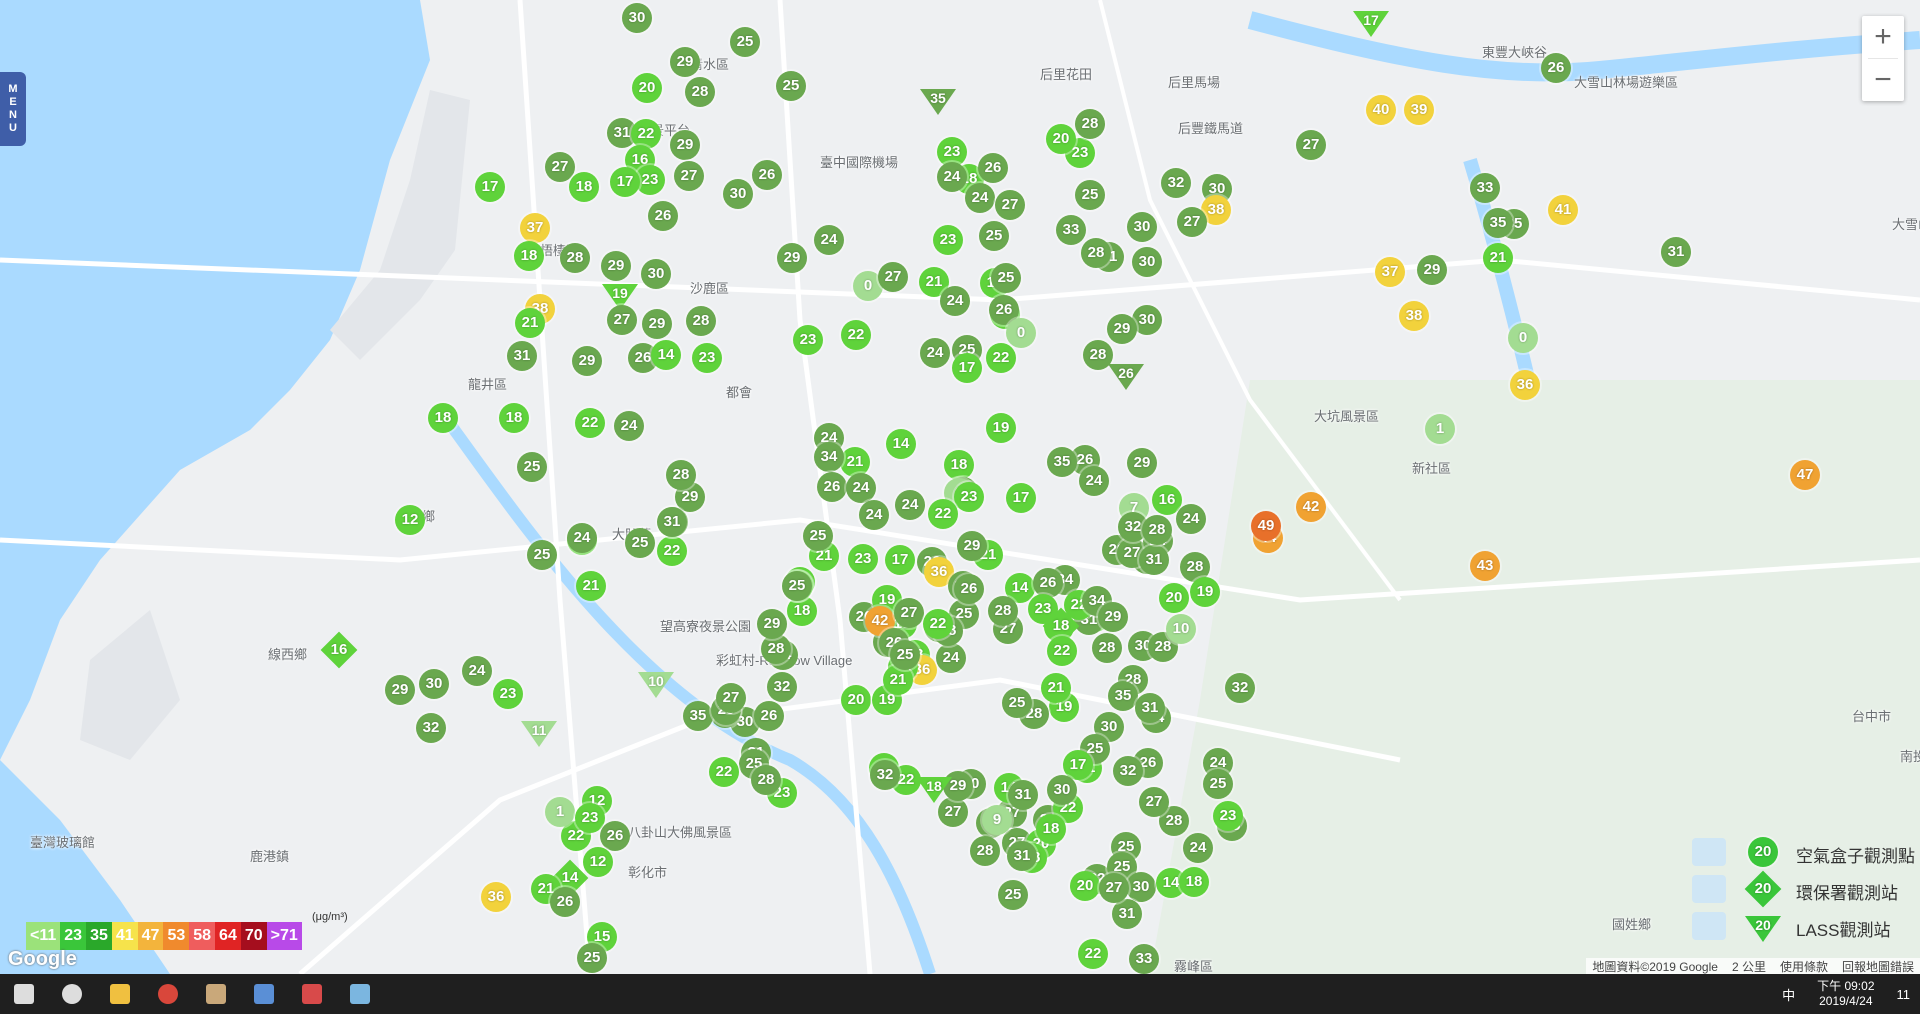 This screenshot has height=1014, width=1920. Describe the element at coordinates (1845, 994) in the screenshot. I see `clock: 下午 09:02 2019/4/24` at that location.